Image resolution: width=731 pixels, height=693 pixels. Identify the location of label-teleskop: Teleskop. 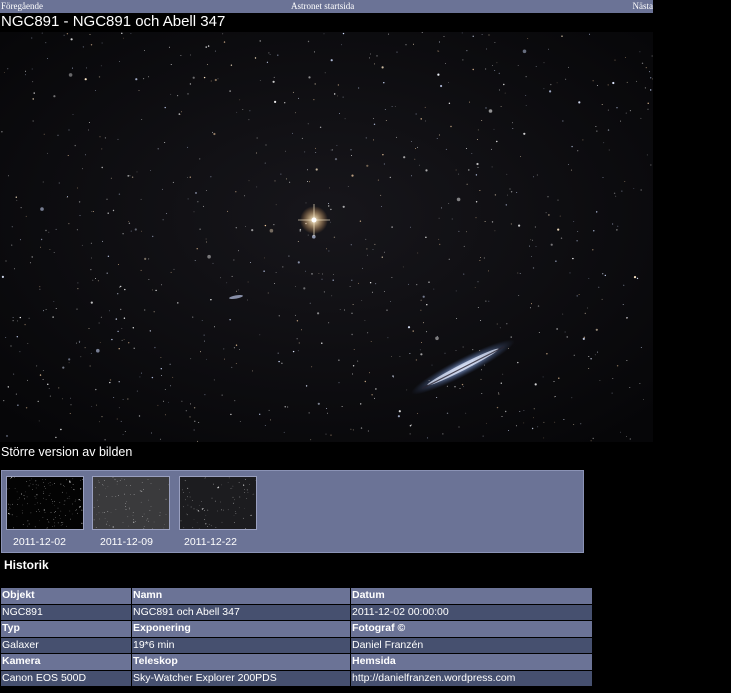
(241, 662).